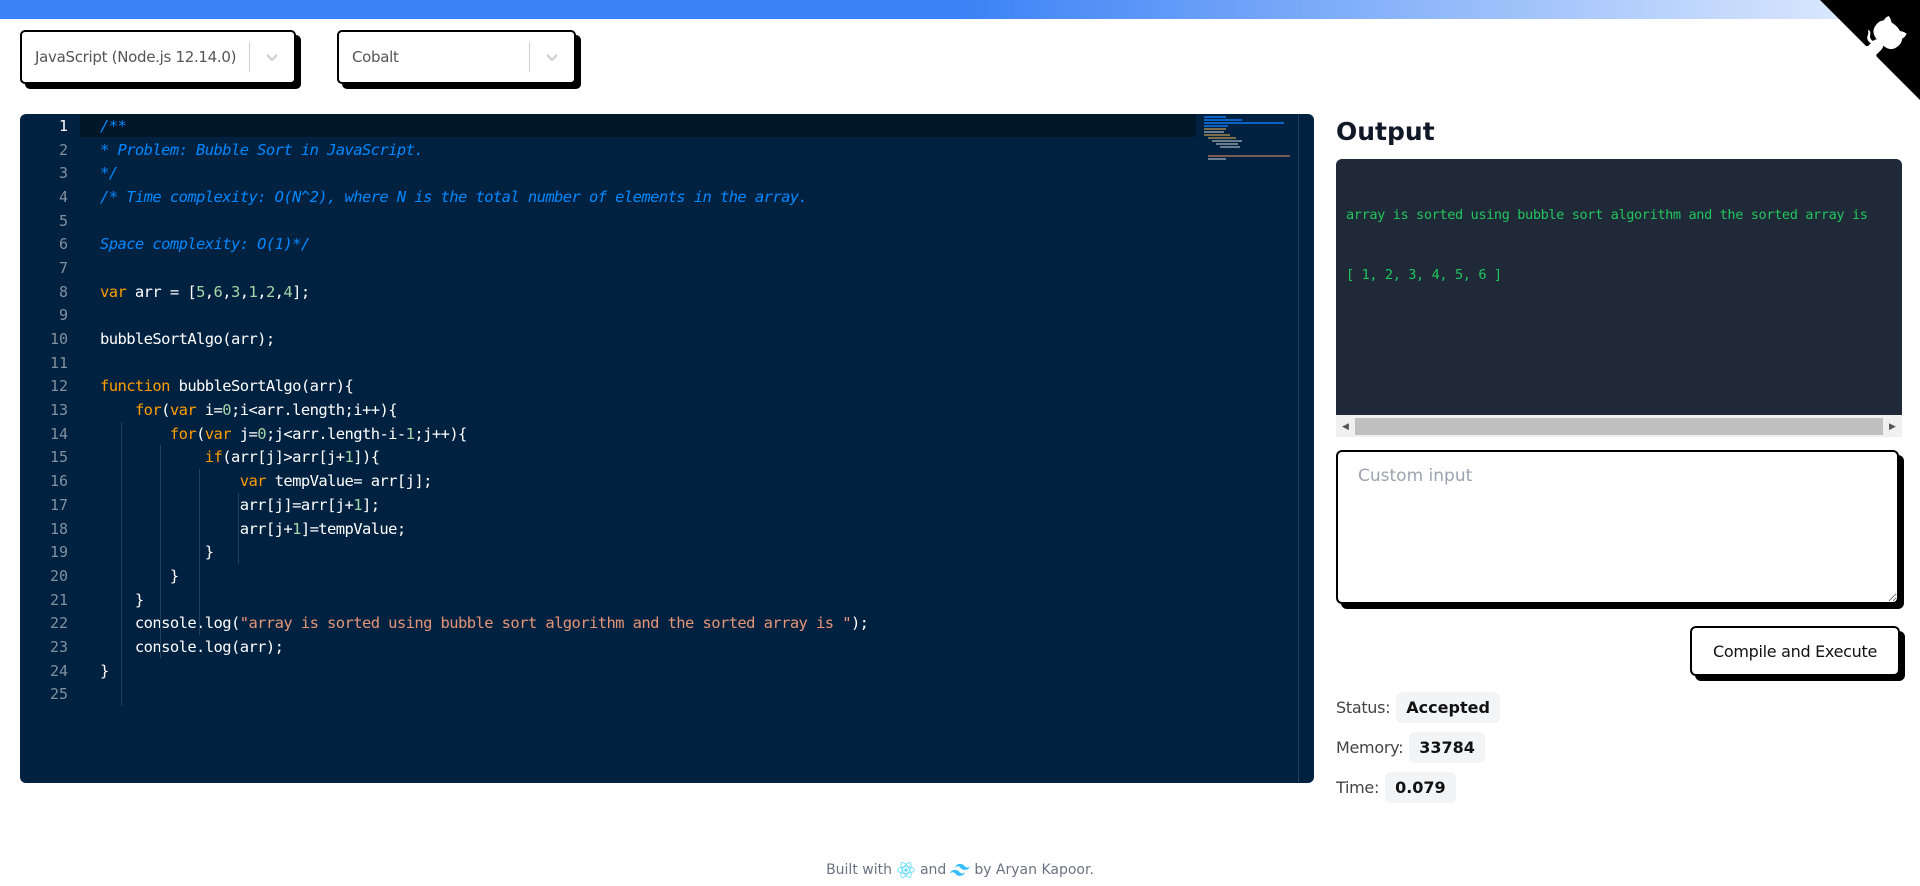 This screenshot has width=1920, height=886. What do you see at coordinates (135, 386) in the screenshot?
I see `code-token-kw: function` at bounding box center [135, 386].